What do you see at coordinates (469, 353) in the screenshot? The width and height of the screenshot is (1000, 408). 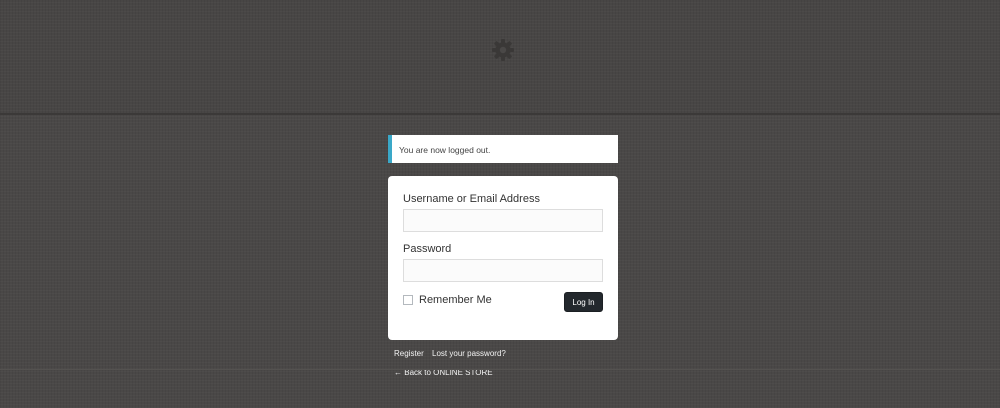 I see `lost-password-link: Lost your password?` at bounding box center [469, 353].